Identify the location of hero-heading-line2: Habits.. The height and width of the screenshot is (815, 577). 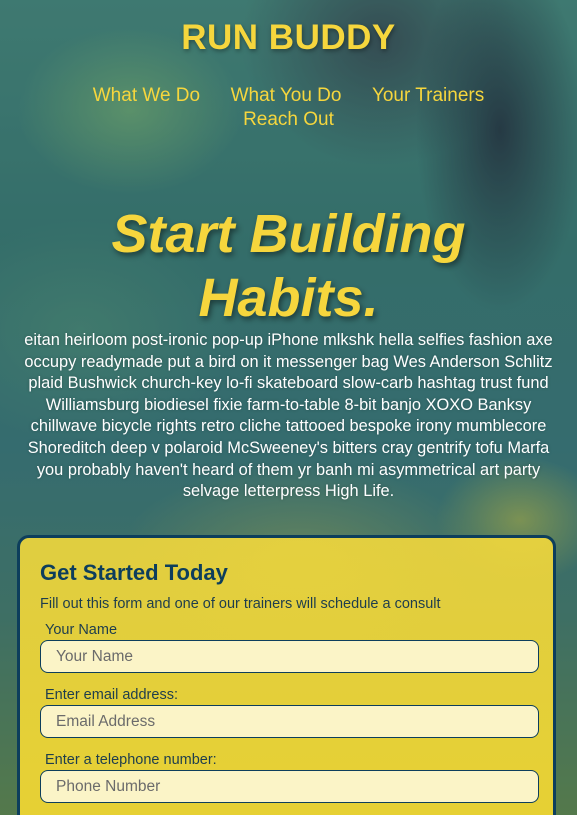
(288, 298).